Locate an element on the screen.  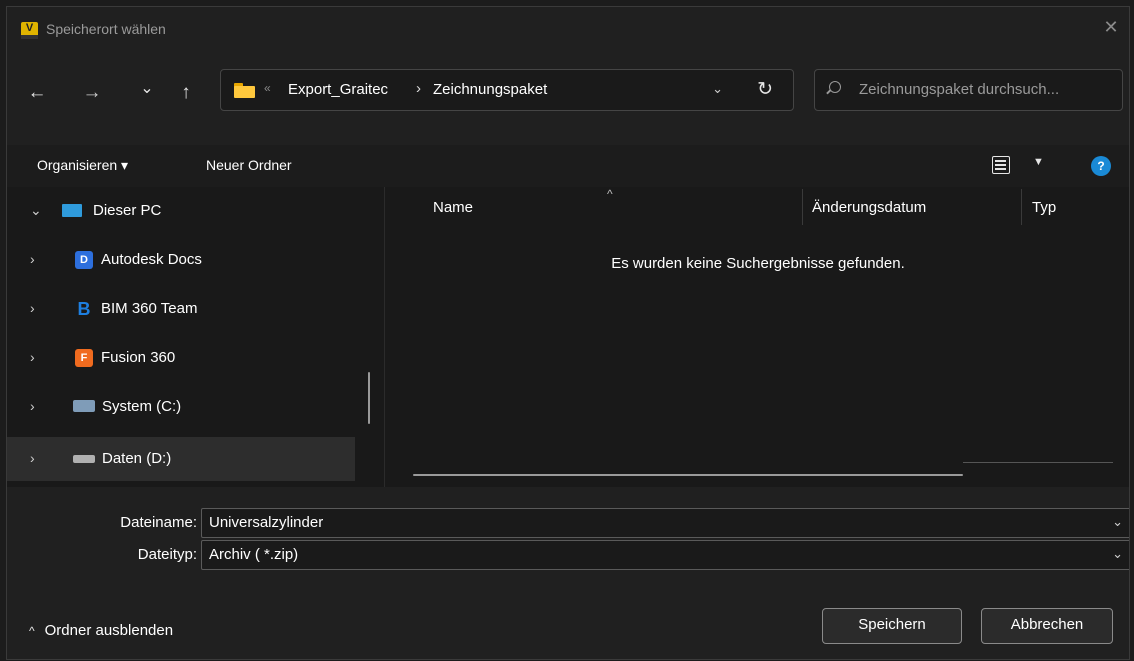
pc-icon is located at coordinates (72, 210).